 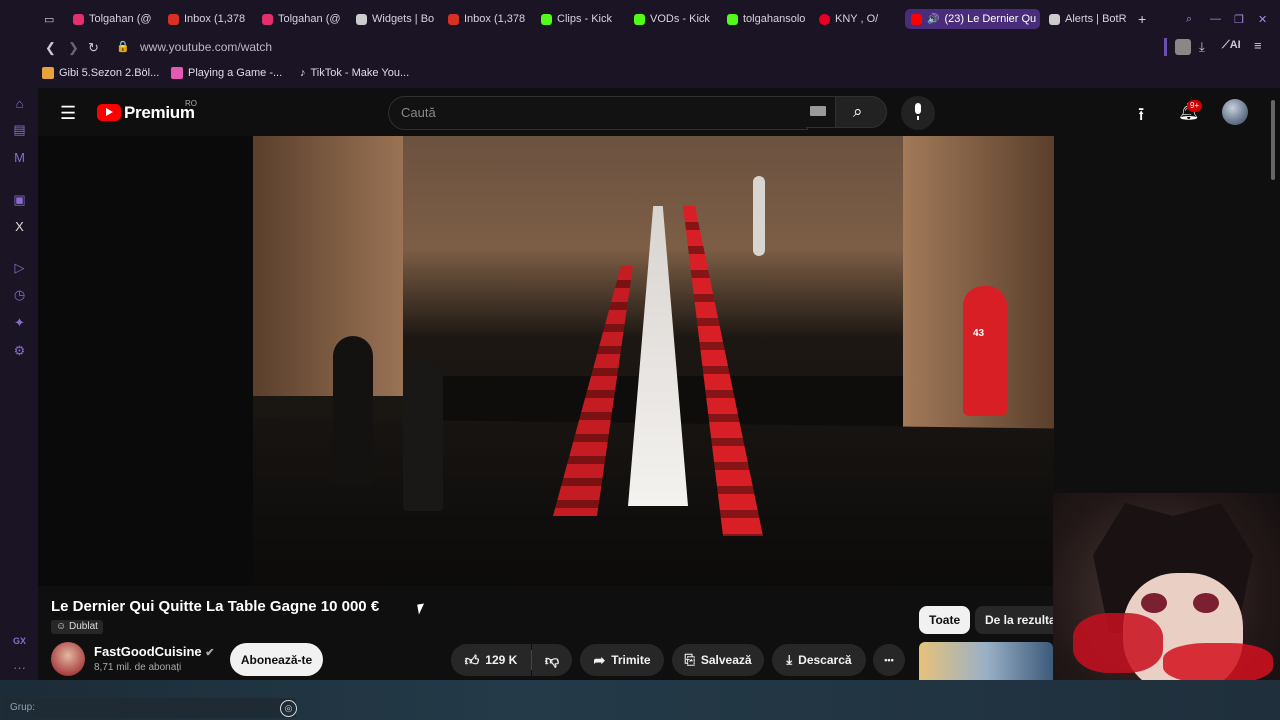 I want to click on hamburger-menu-icon: ☰, so click(x=68, y=113).